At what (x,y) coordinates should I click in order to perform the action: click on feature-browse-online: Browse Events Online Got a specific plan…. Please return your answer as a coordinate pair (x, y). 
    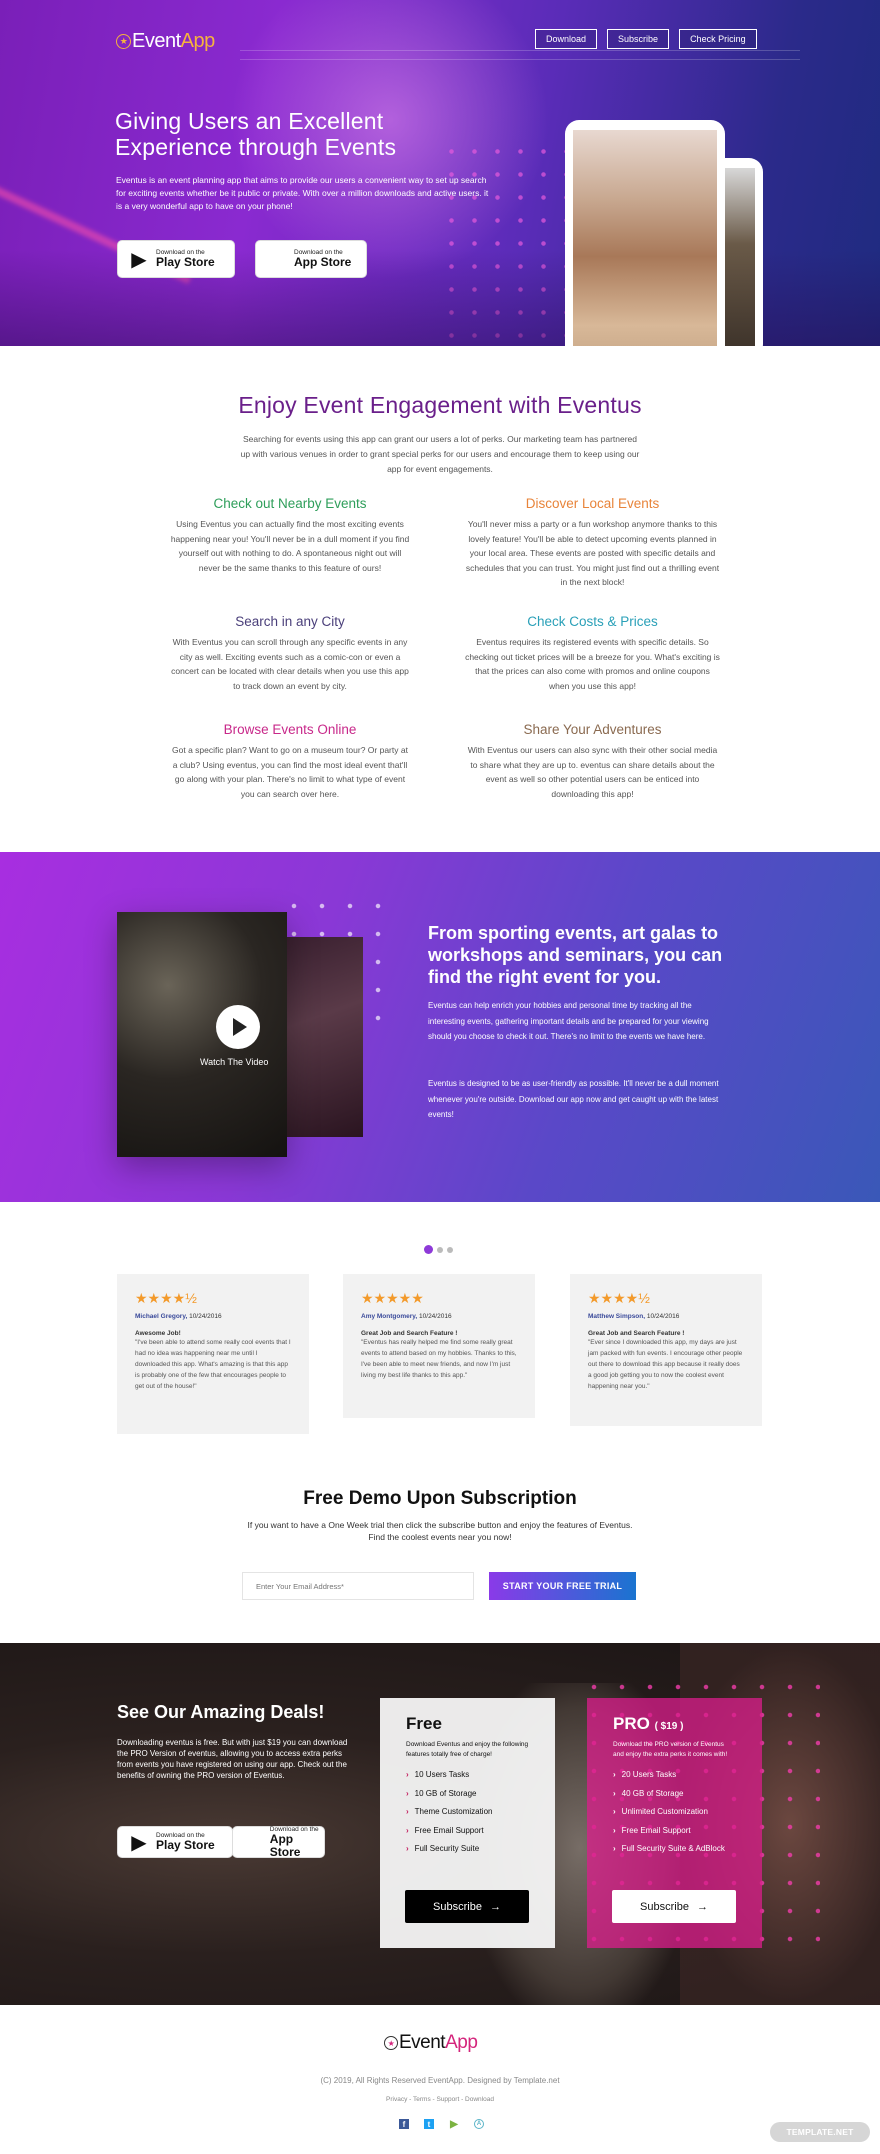
    Looking at the image, I should click on (290, 761).